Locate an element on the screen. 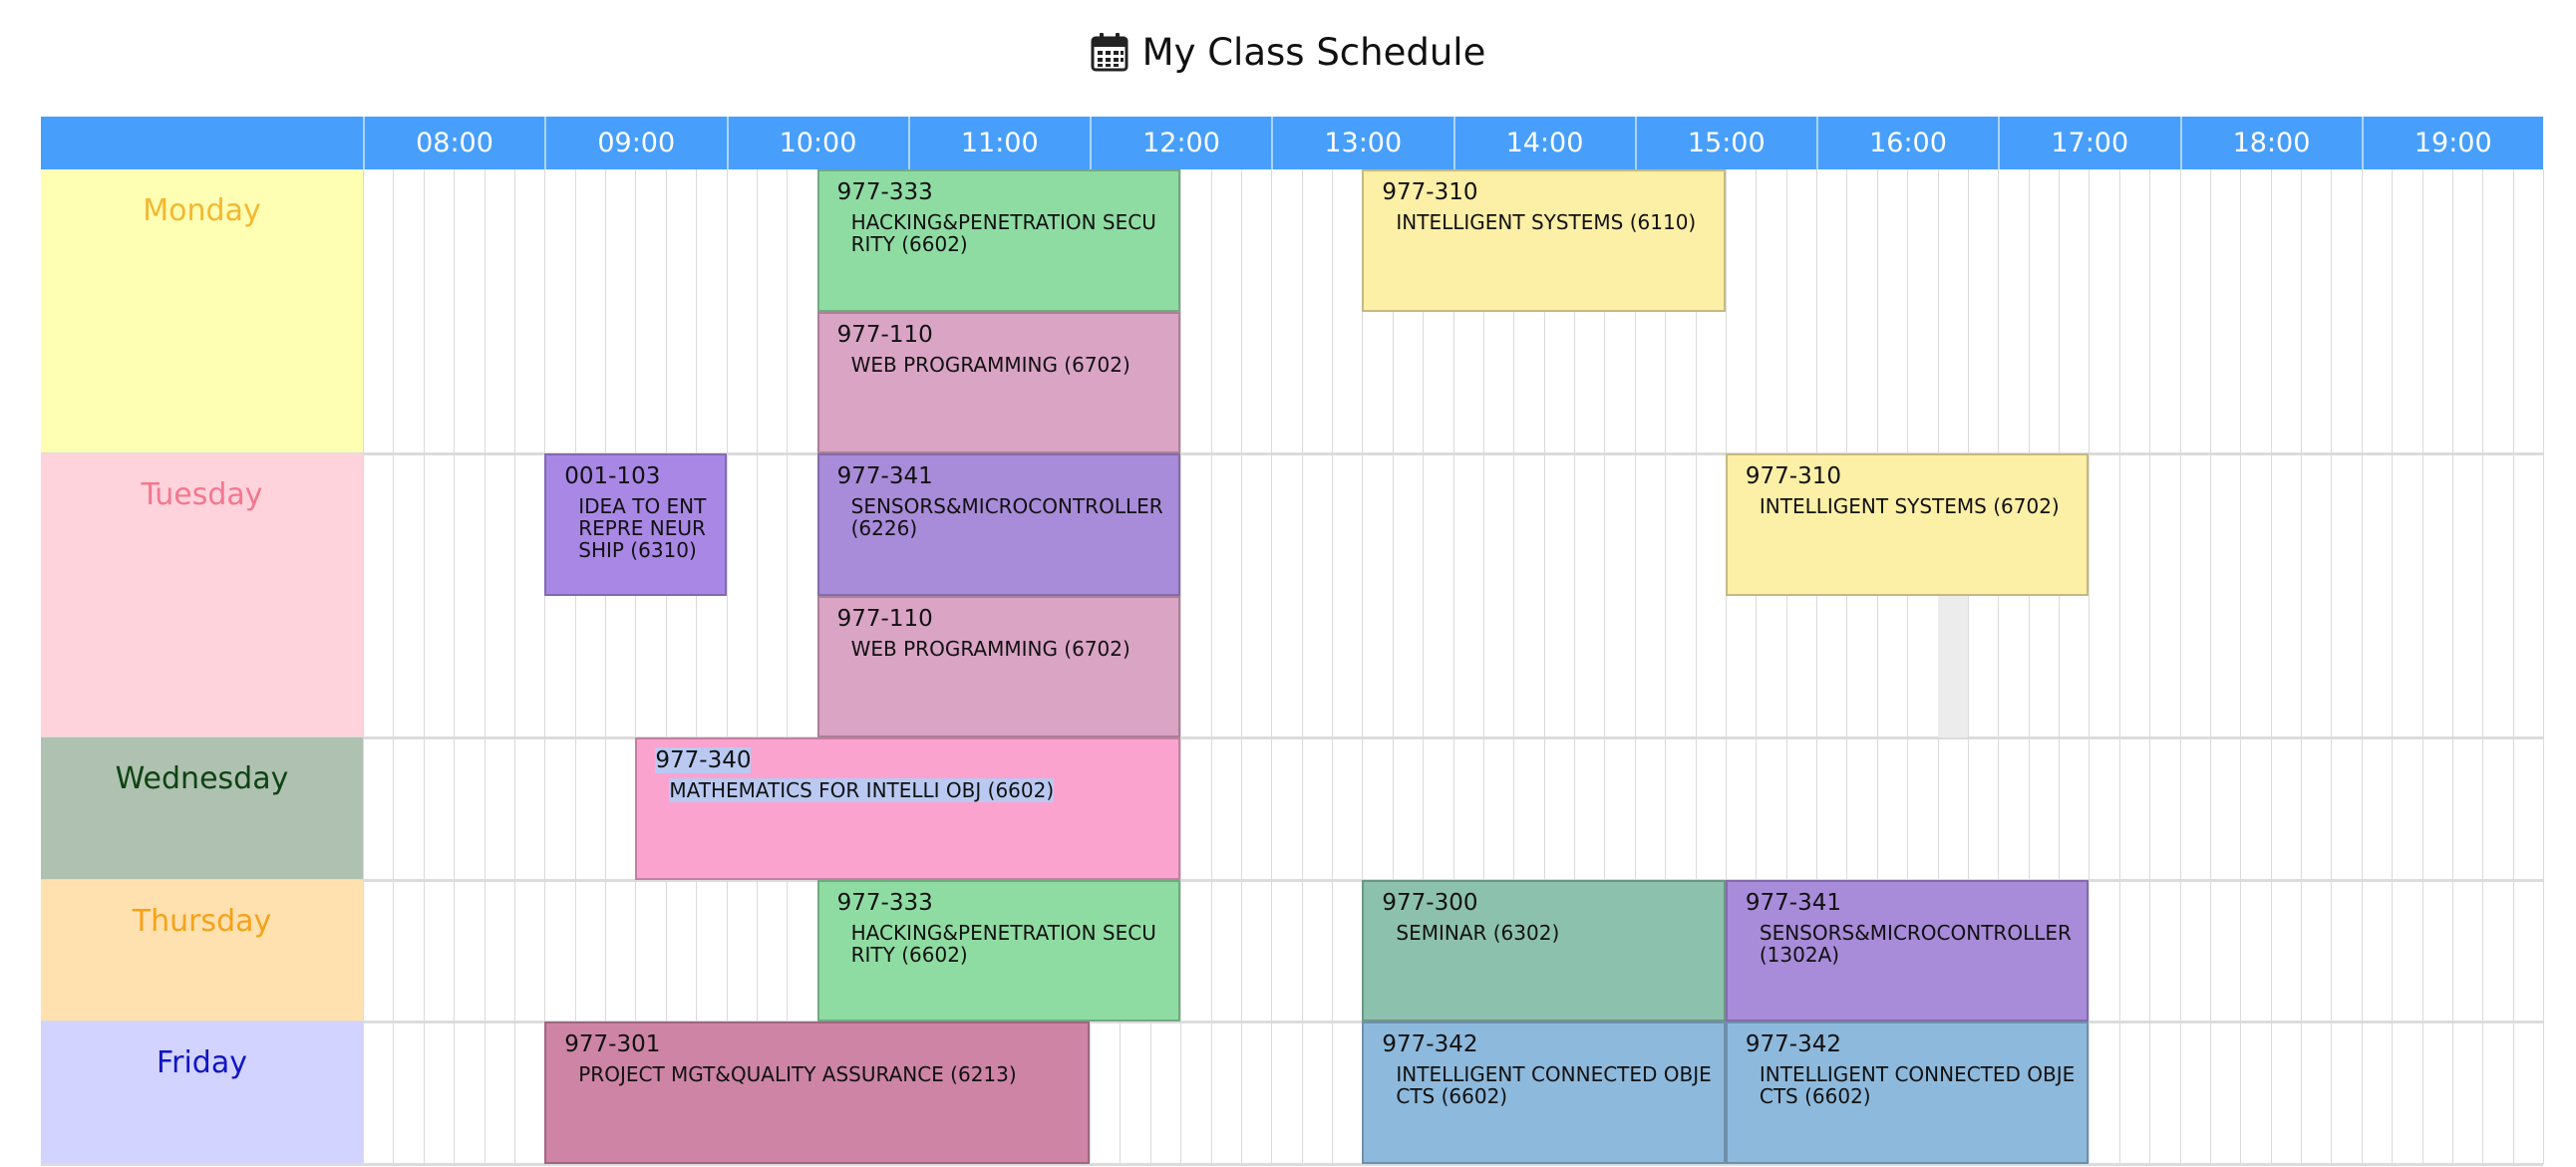 The image size is (2576, 1167). class-event: 977-310 INTELLIGENT SYSTEMS (6702) is located at coordinates (1907, 524).